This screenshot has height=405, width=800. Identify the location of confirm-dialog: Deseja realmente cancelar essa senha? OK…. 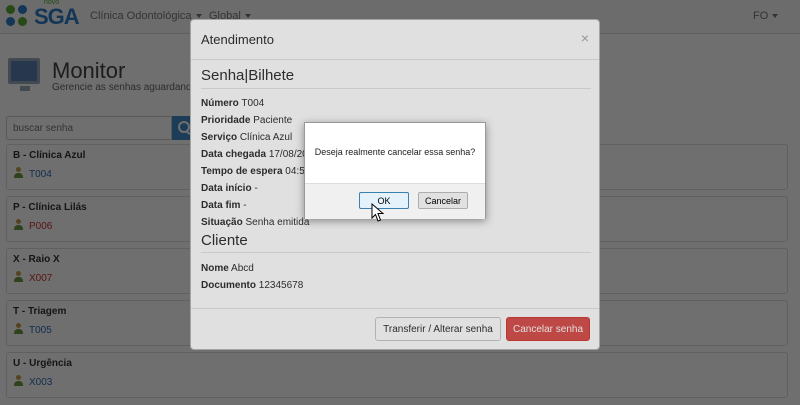
(395, 170).